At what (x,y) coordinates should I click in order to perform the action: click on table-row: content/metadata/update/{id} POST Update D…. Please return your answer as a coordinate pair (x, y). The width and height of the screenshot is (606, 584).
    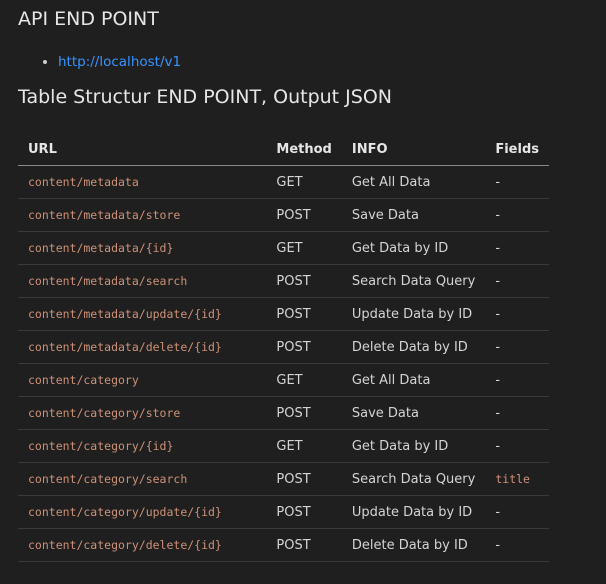
    Looking at the image, I should click on (283, 314).